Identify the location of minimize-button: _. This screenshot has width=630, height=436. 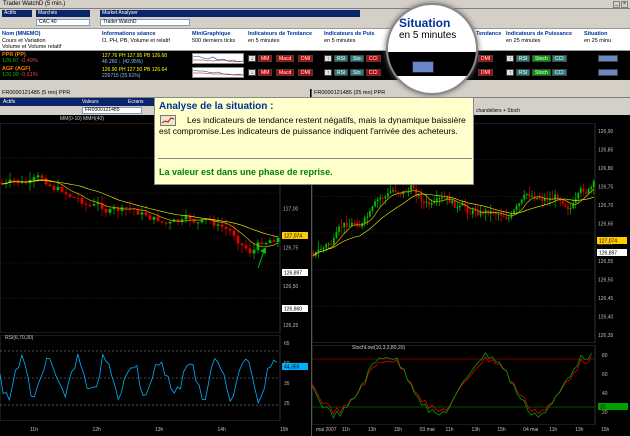
(616, 4).